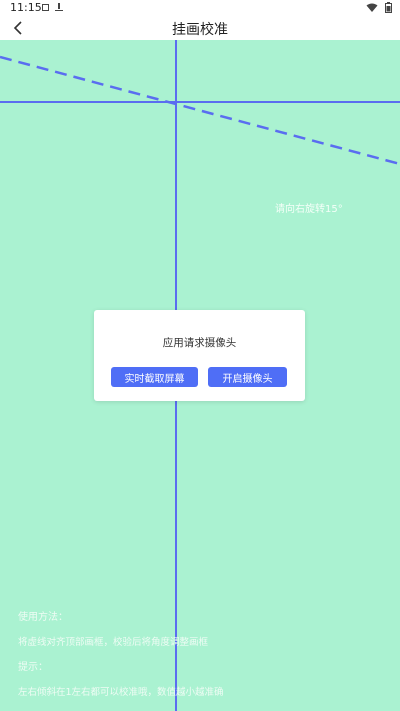 The height and width of the screenshot is (711, 400). Describe the element at coordinates (26, 7) in the screenshot. I see `status-time: 11:15` at that location.